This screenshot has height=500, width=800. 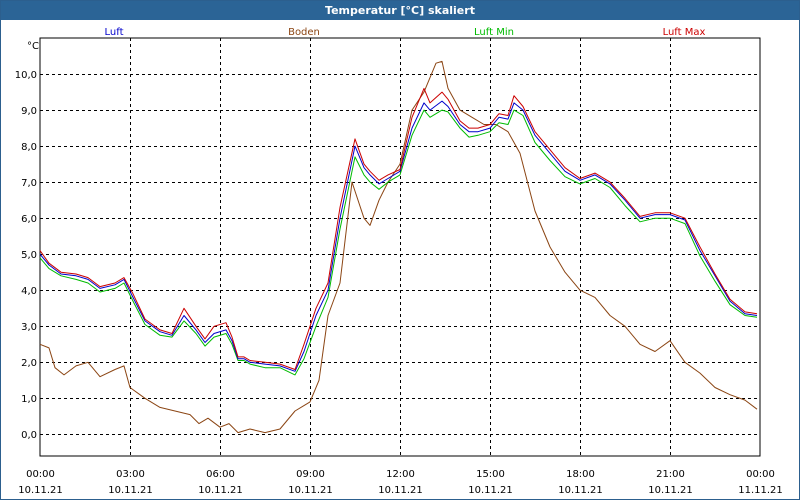 I want to click on y-tick-label: 4,0, so click(x=29, y=291).